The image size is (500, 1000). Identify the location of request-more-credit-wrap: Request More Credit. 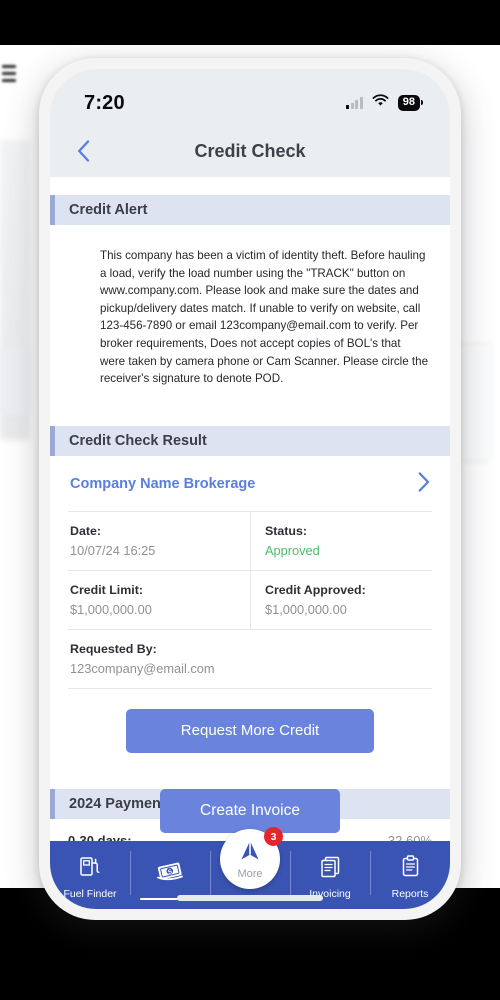
(250, 730).